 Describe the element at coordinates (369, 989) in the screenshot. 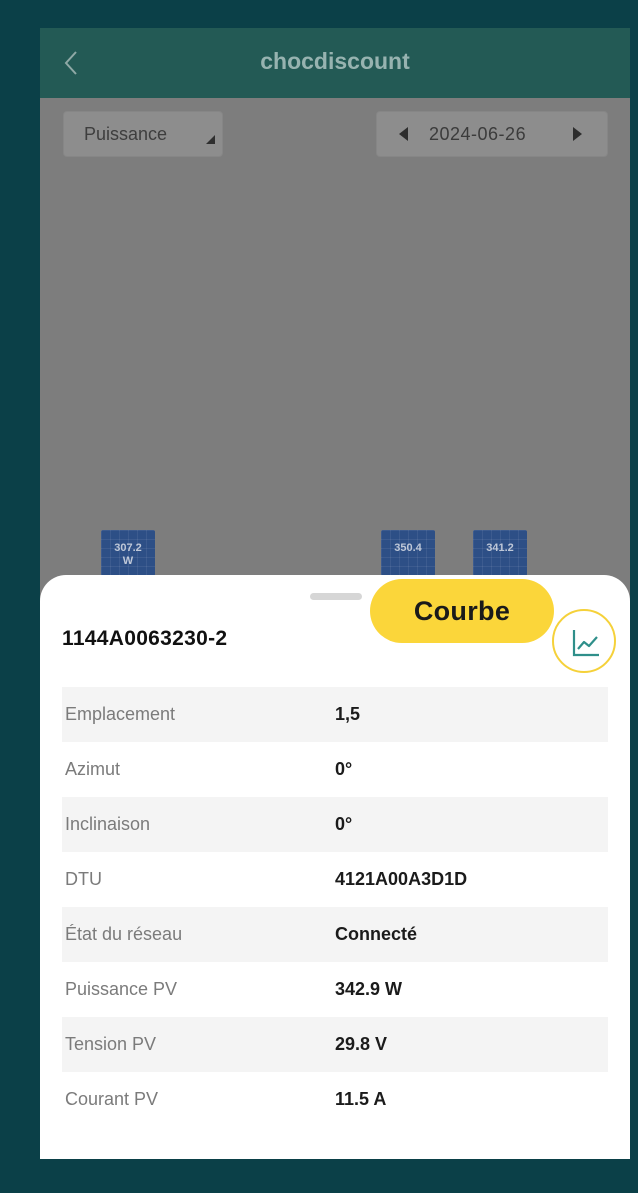

I see `detail-value: 342.9 W` at that location.